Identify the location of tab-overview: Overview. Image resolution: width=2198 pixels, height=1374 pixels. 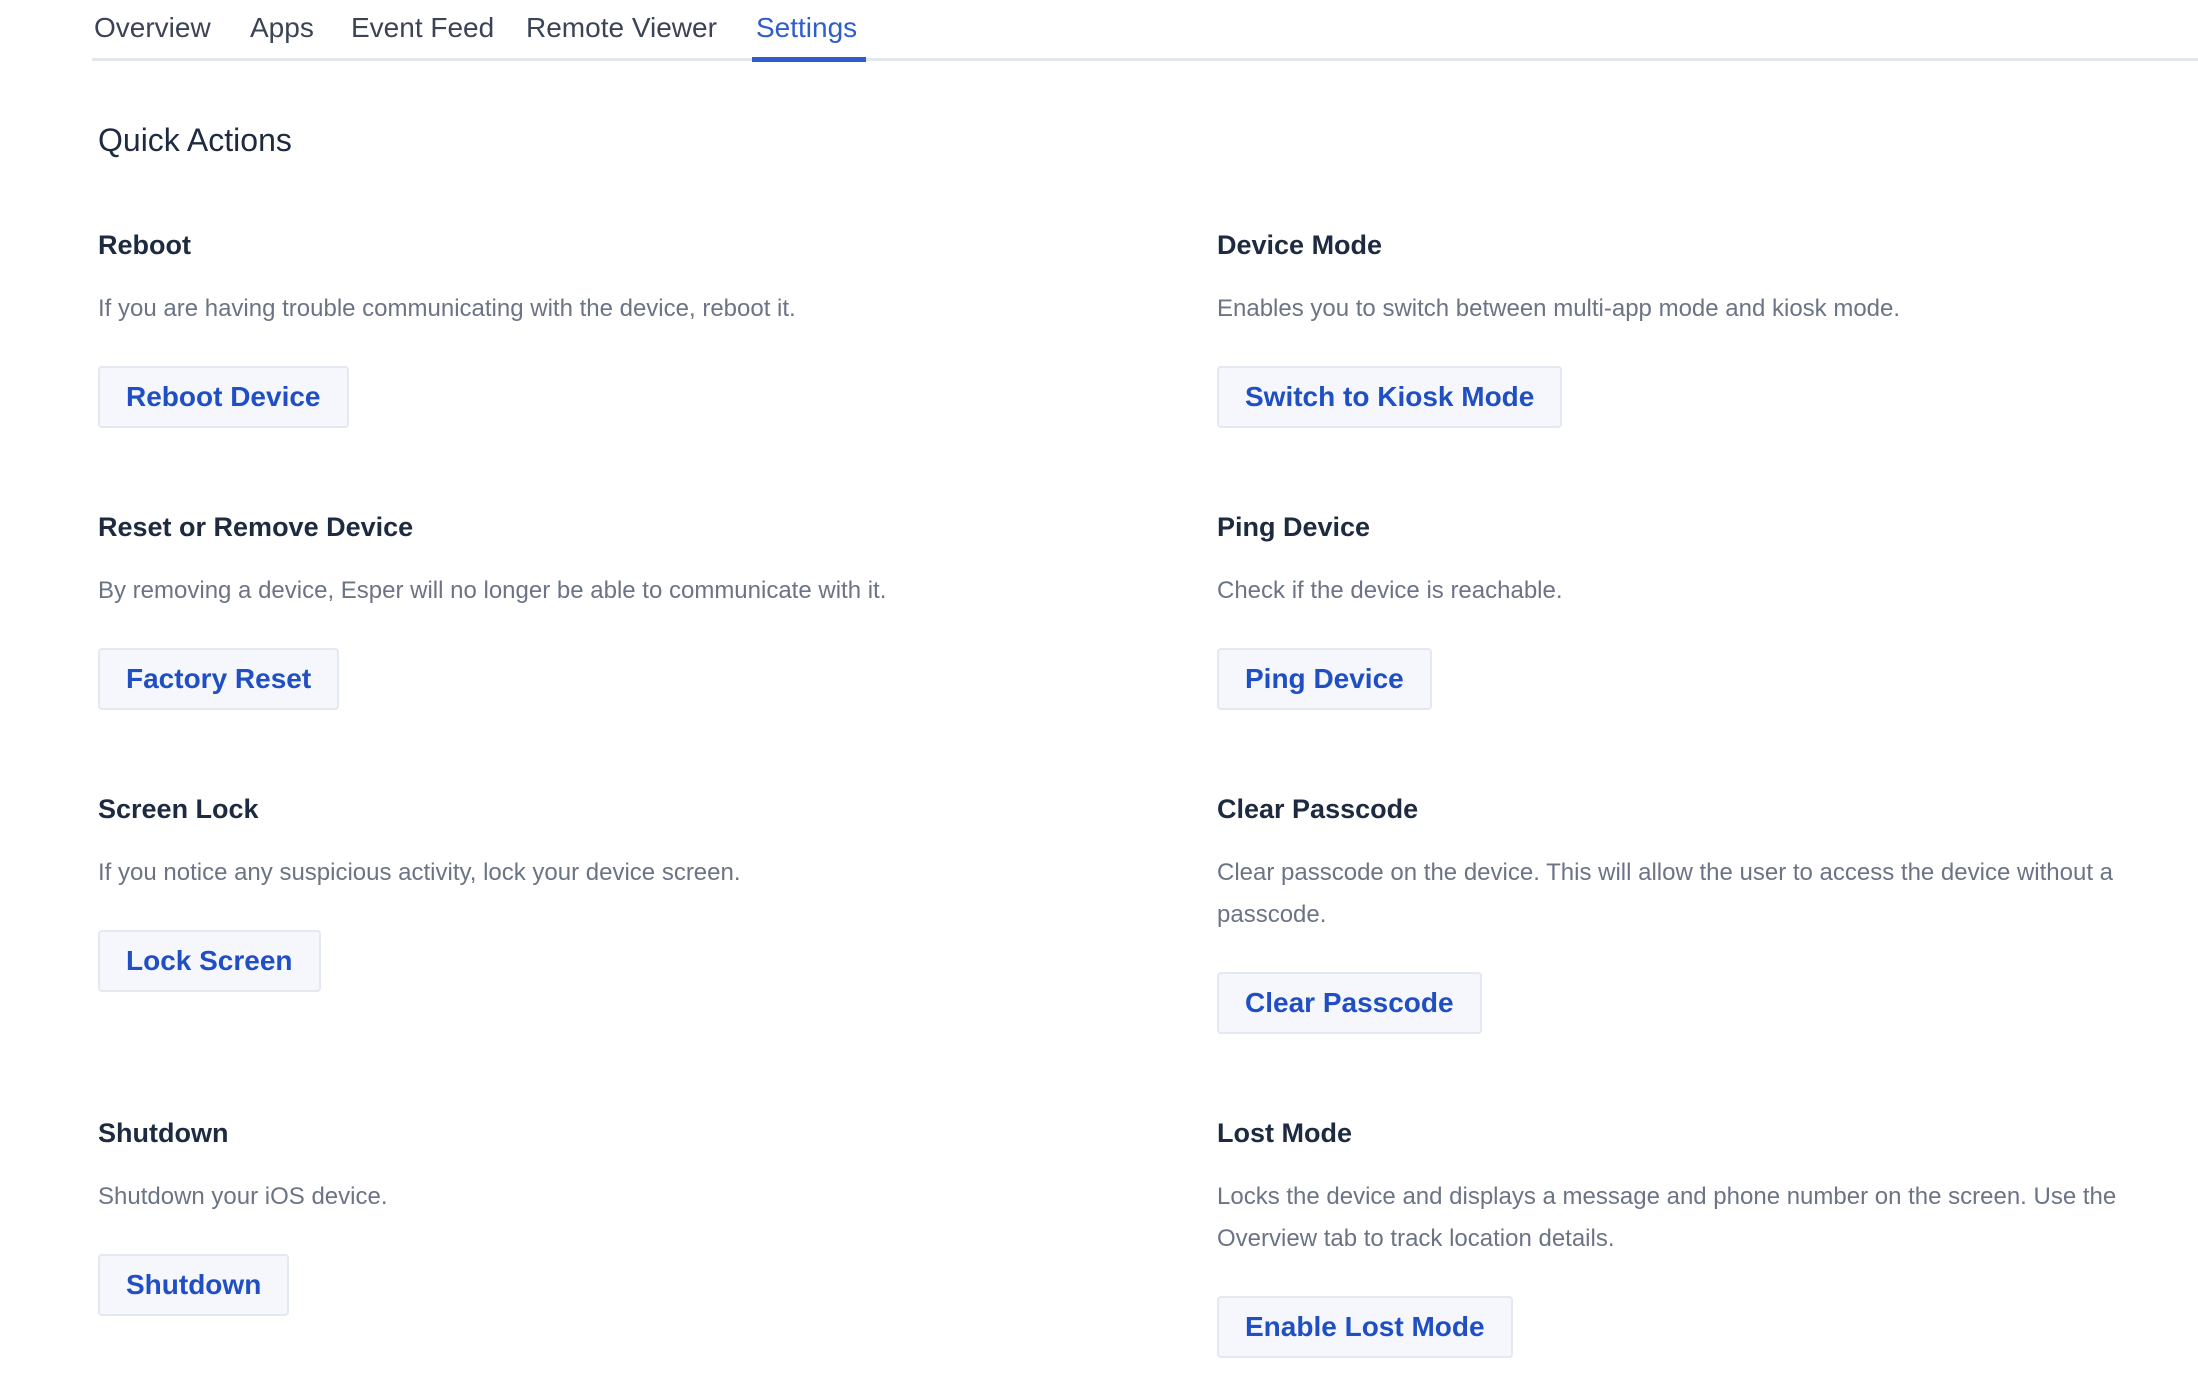
(152, 28).